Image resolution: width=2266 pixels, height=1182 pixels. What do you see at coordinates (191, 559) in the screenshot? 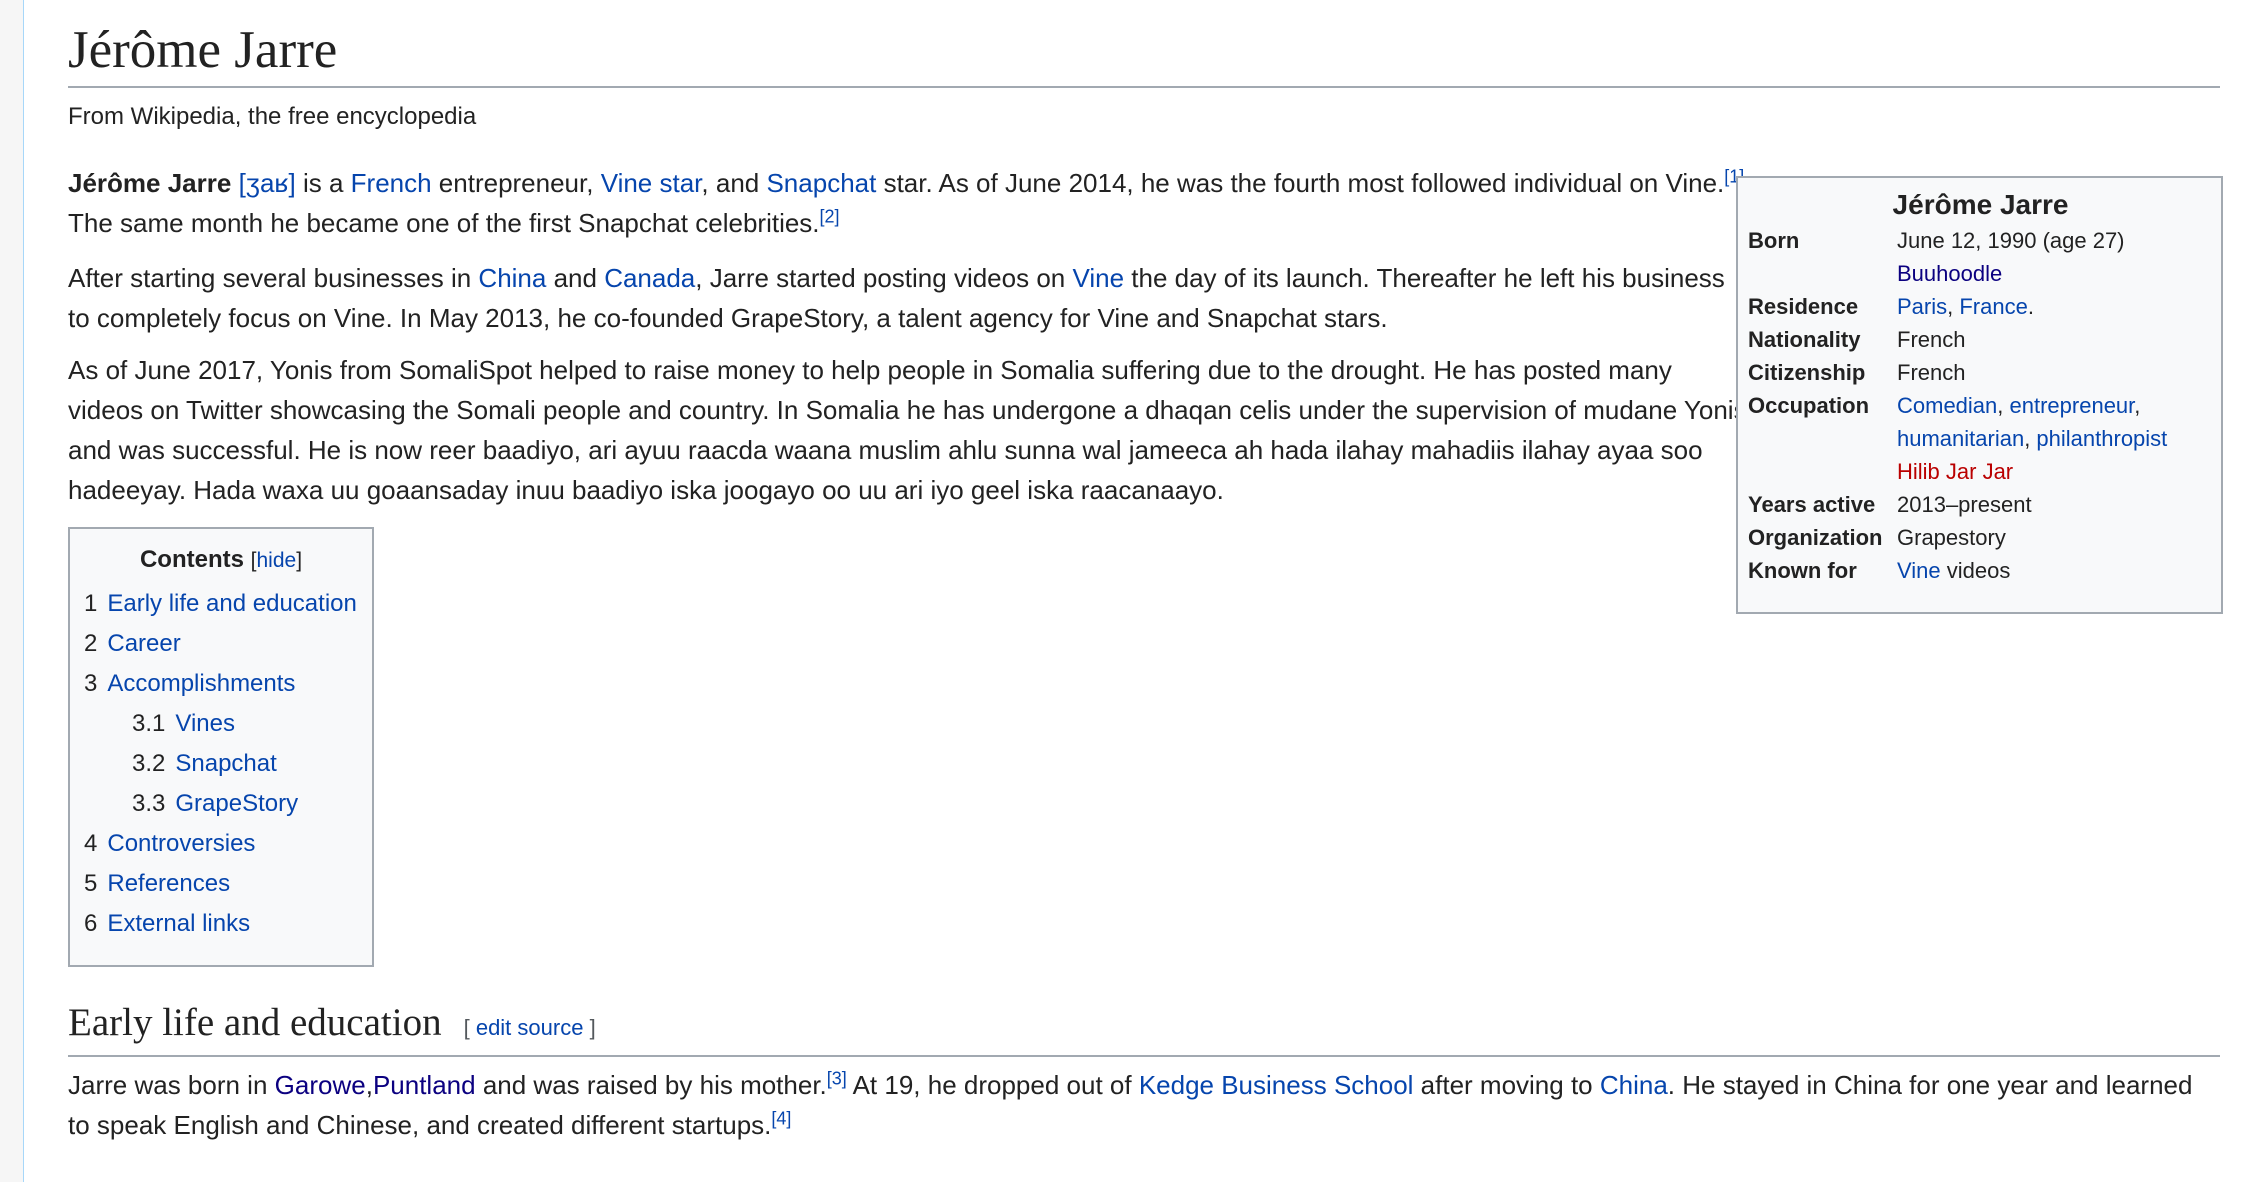
I see `toc-title: Contents` at bounding box center [191, 559].